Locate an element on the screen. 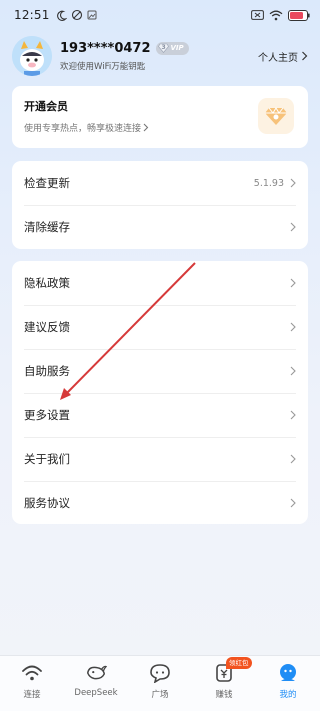  profile-header: 193****0472 3 VIP 欢迎使用WiFi万能钥匙 个人主页 is located at coordinates (160, 56).